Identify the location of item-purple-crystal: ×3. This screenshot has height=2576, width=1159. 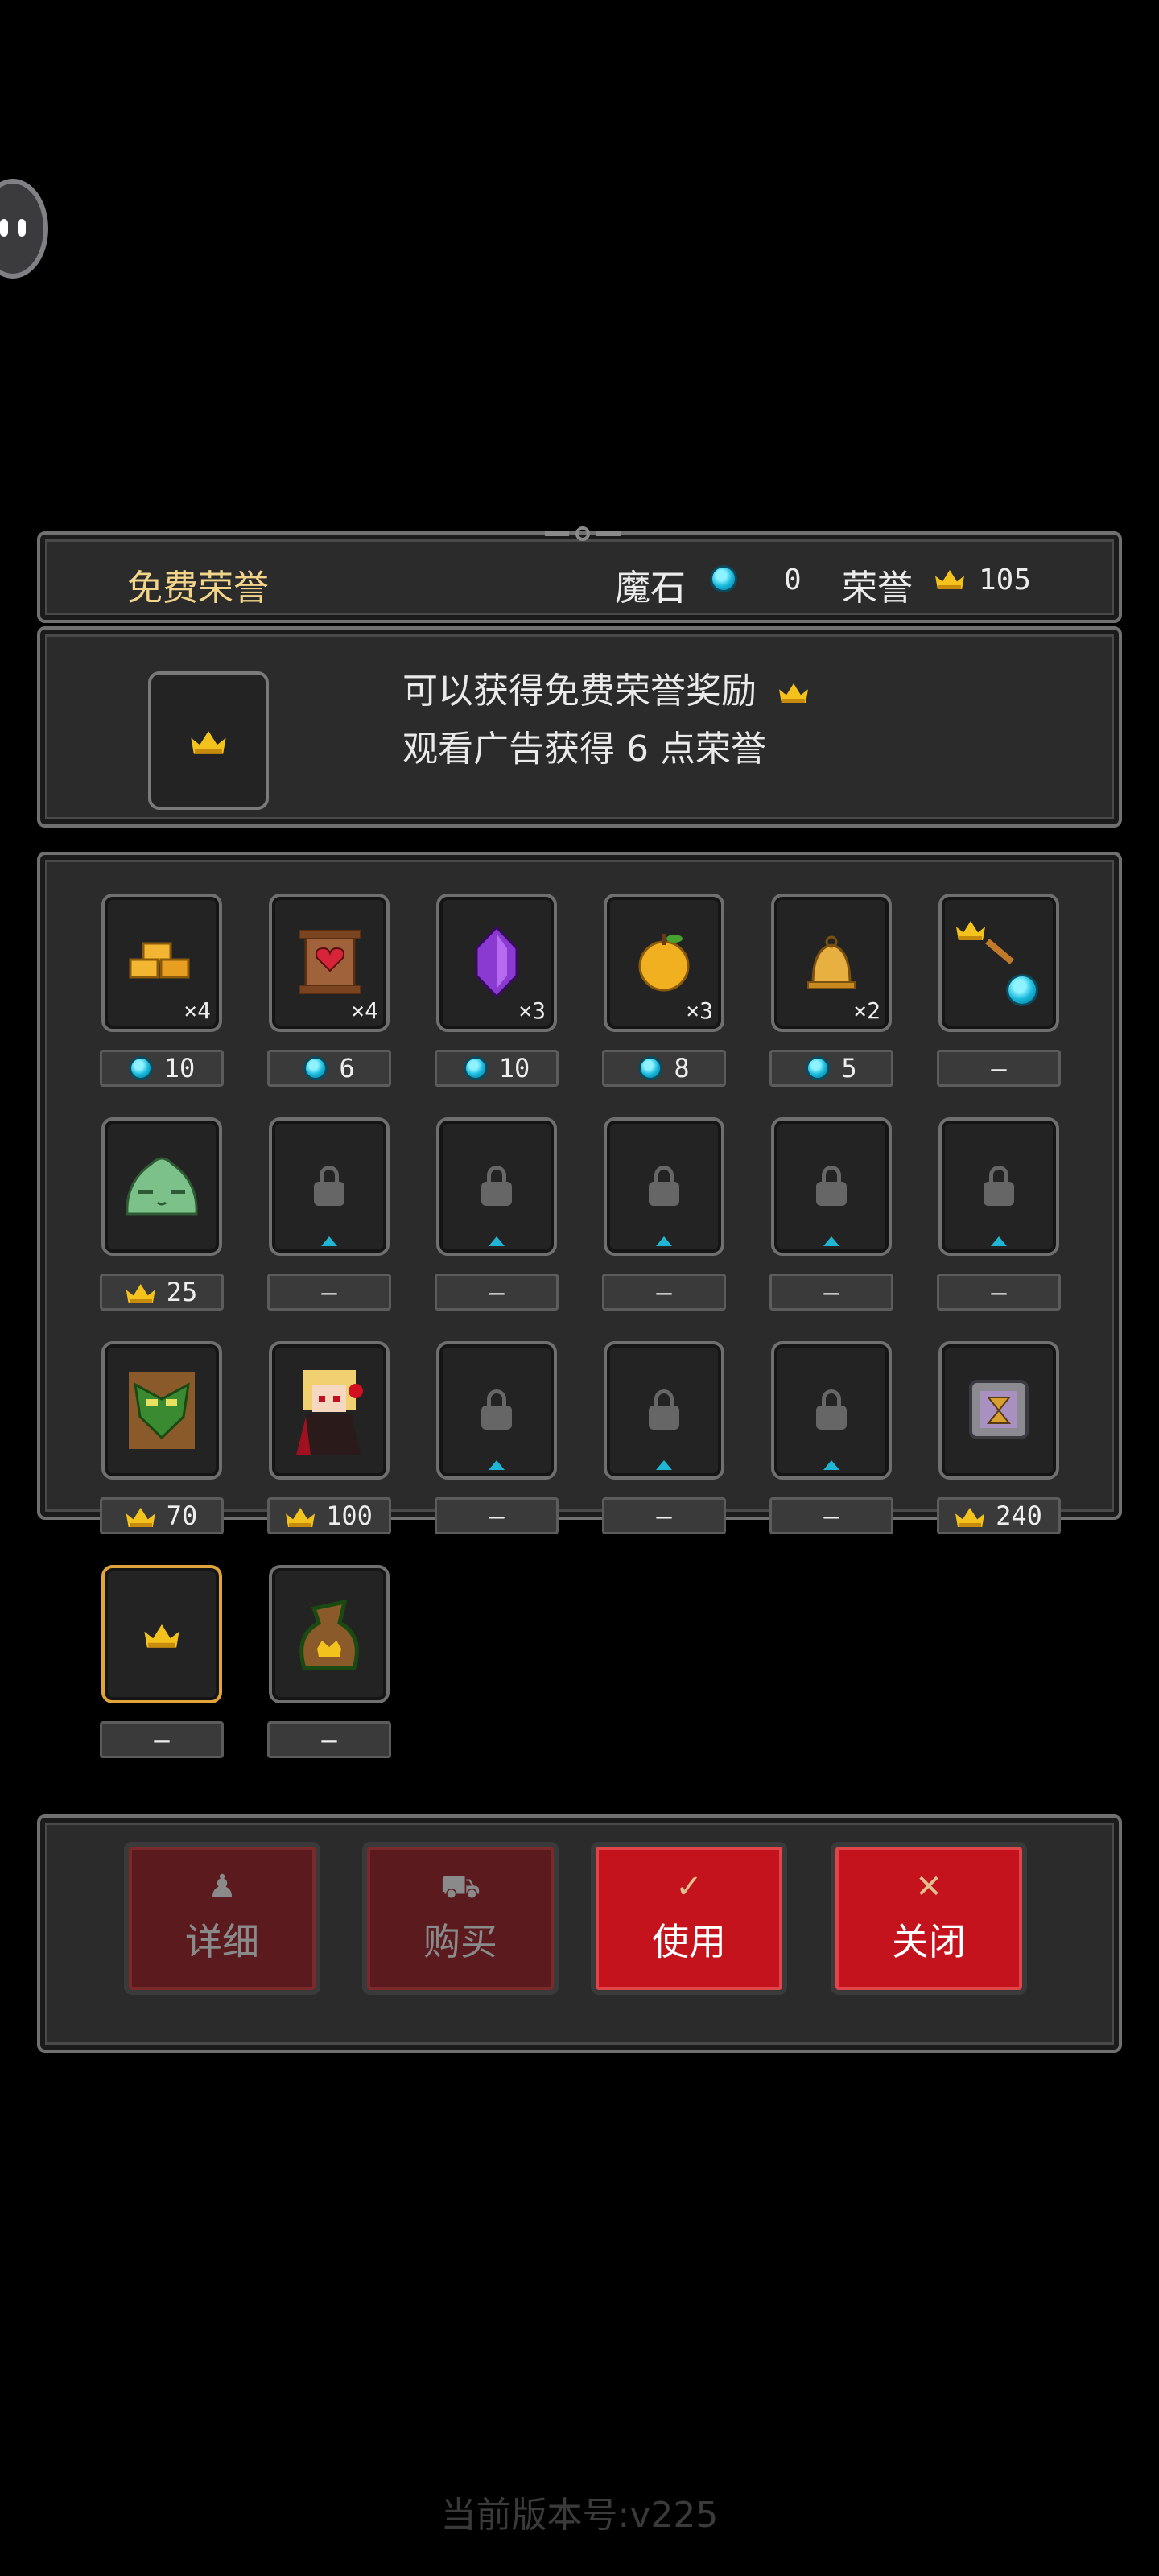
(496, 963).